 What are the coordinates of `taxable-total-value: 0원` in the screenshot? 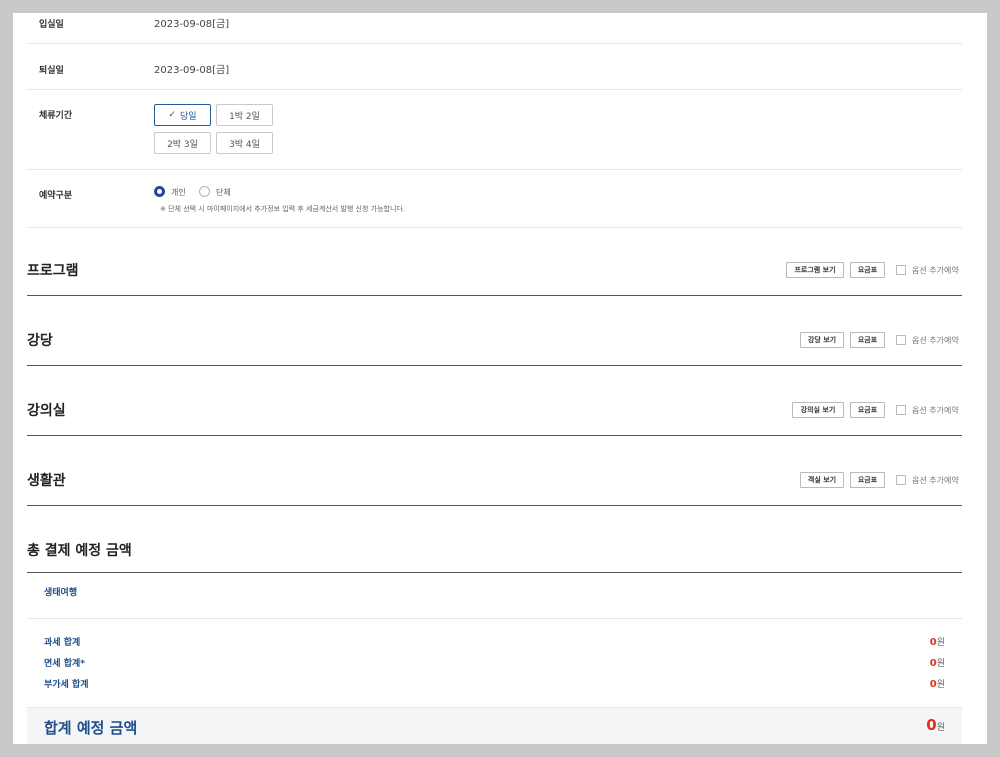 It's located at (937, 641).